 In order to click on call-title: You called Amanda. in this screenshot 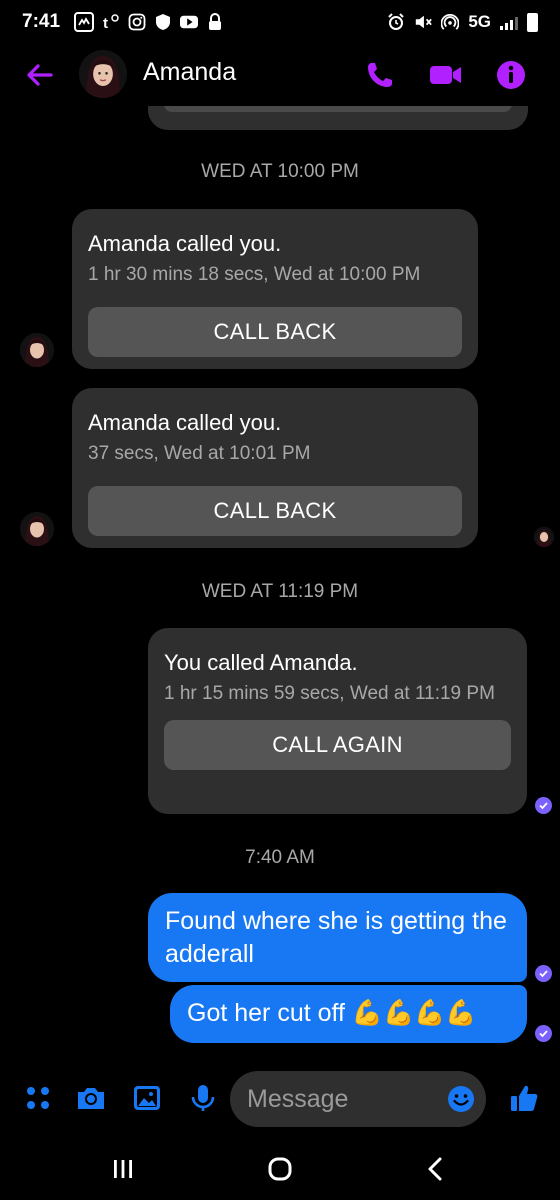, I will do `click(261, 662)`.